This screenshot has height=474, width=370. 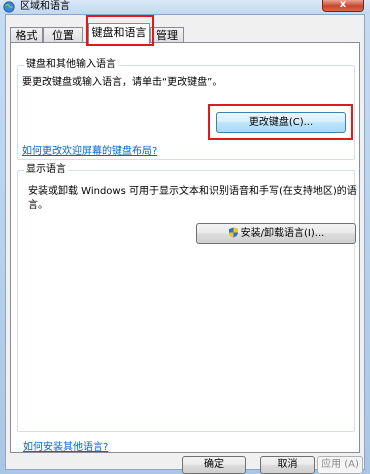 I want to click on apply-button: 应用 (A), so click(x=340, y=465).